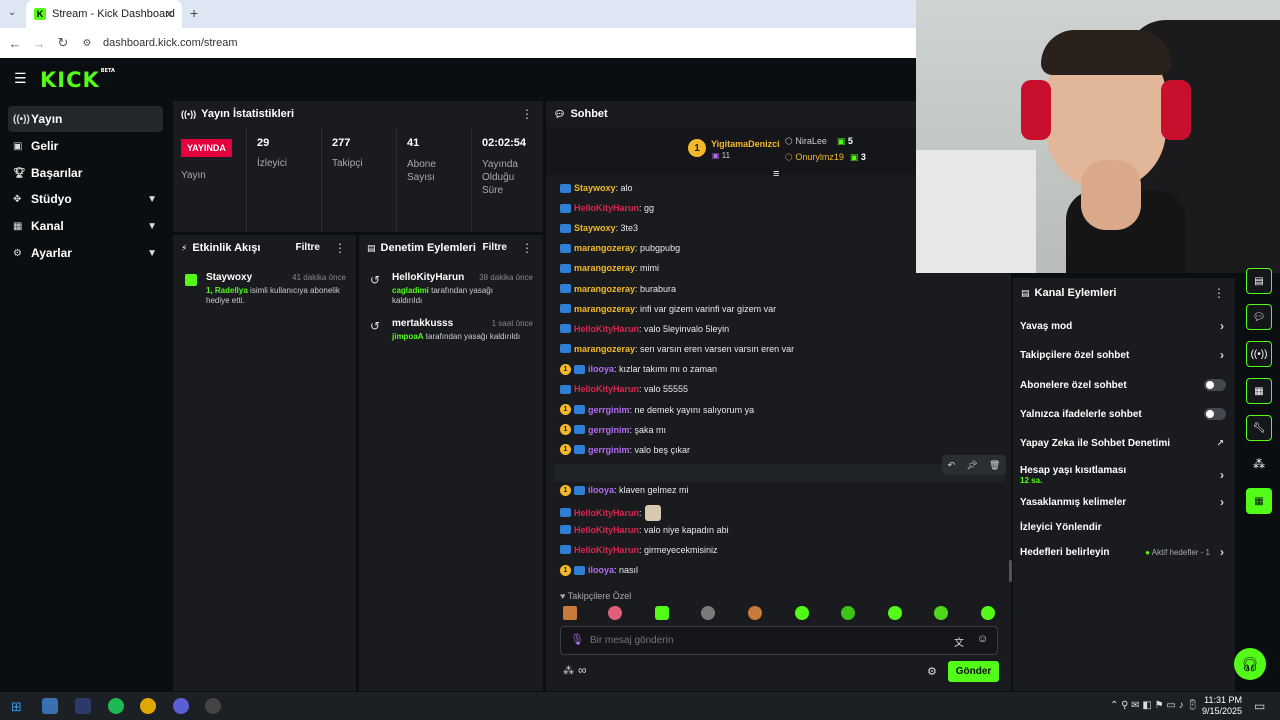 The image size is (1280, 720). What do you see at coordinates (170, 43) in the screenshot?
I see `url-text: dashboard.kick.com/stream` at bounding box center [170, 43].